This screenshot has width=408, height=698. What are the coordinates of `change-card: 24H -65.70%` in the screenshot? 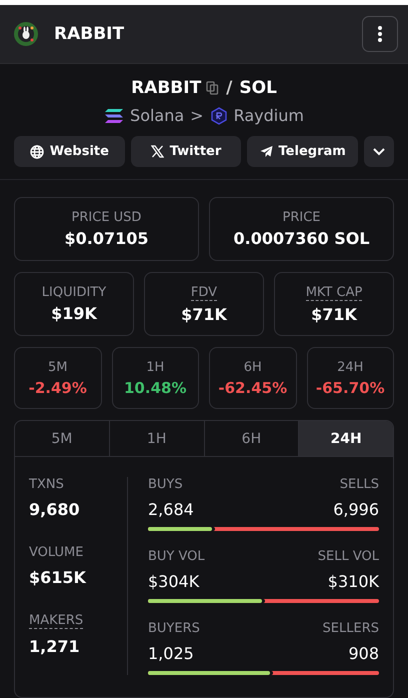 It's located at (350, 378).